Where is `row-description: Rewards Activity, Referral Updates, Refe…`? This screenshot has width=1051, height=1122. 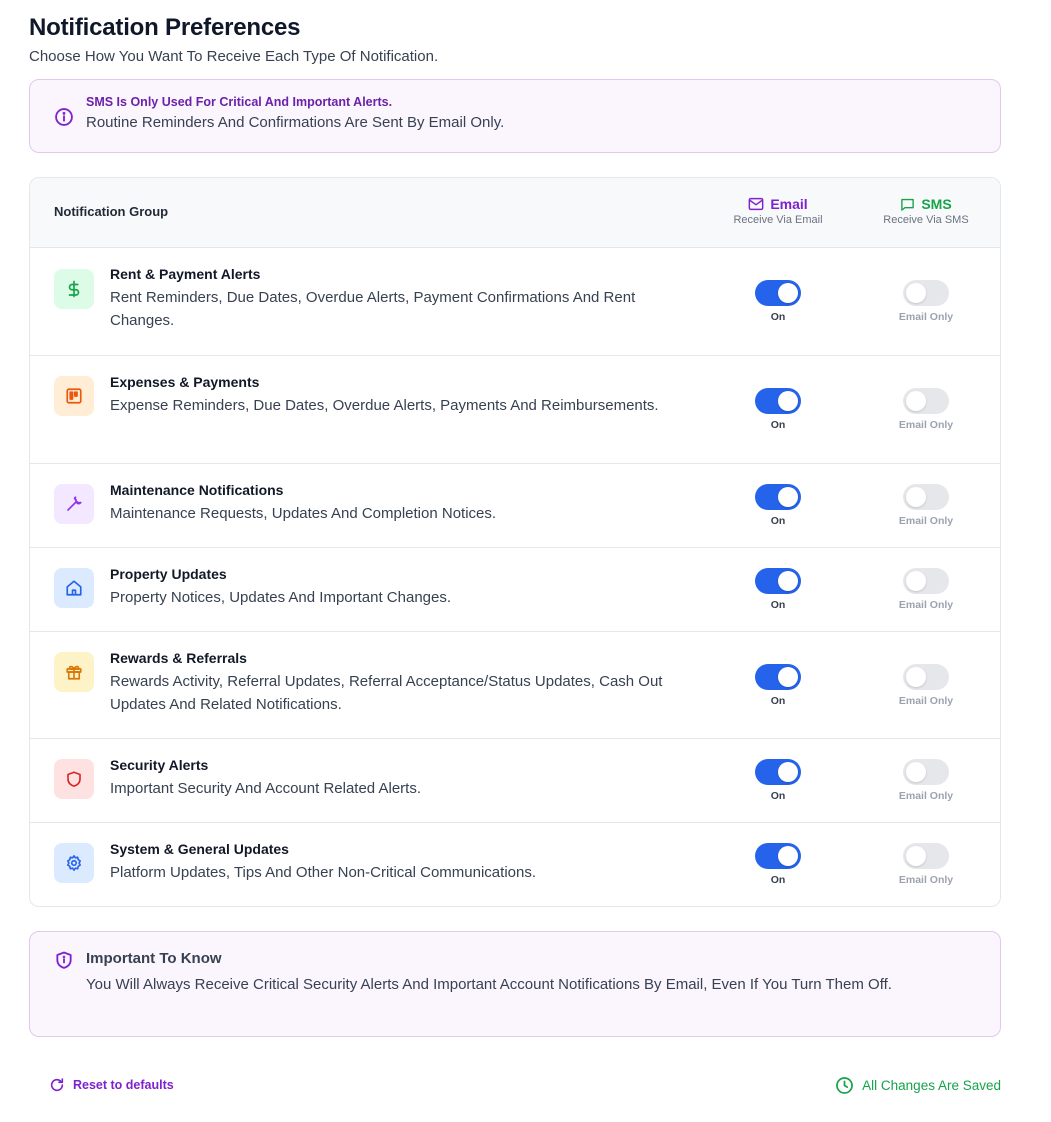 row-description: Rewards Activity, Referral Updates, Refe… is located at coordinates (386, 693).